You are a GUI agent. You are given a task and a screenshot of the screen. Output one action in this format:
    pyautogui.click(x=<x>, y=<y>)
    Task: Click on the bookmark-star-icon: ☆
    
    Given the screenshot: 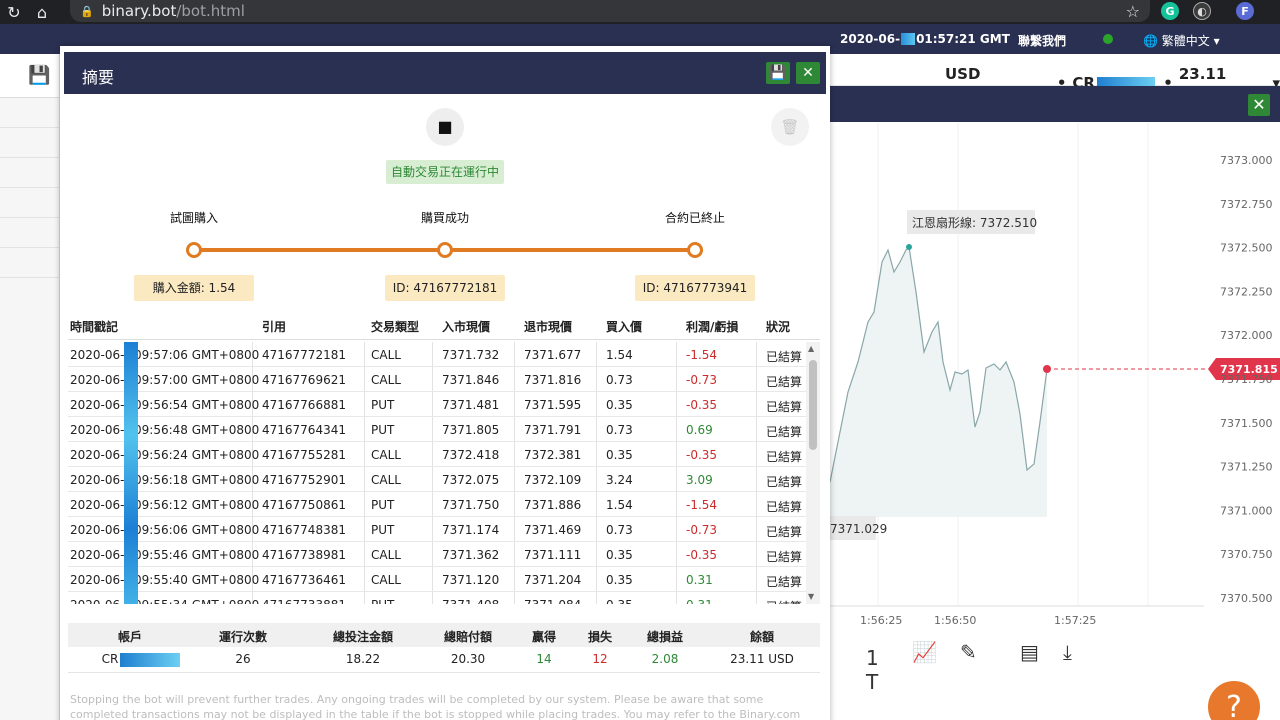 What is the action you would take?
    pyautogui.click(x=1133, y=11)
    